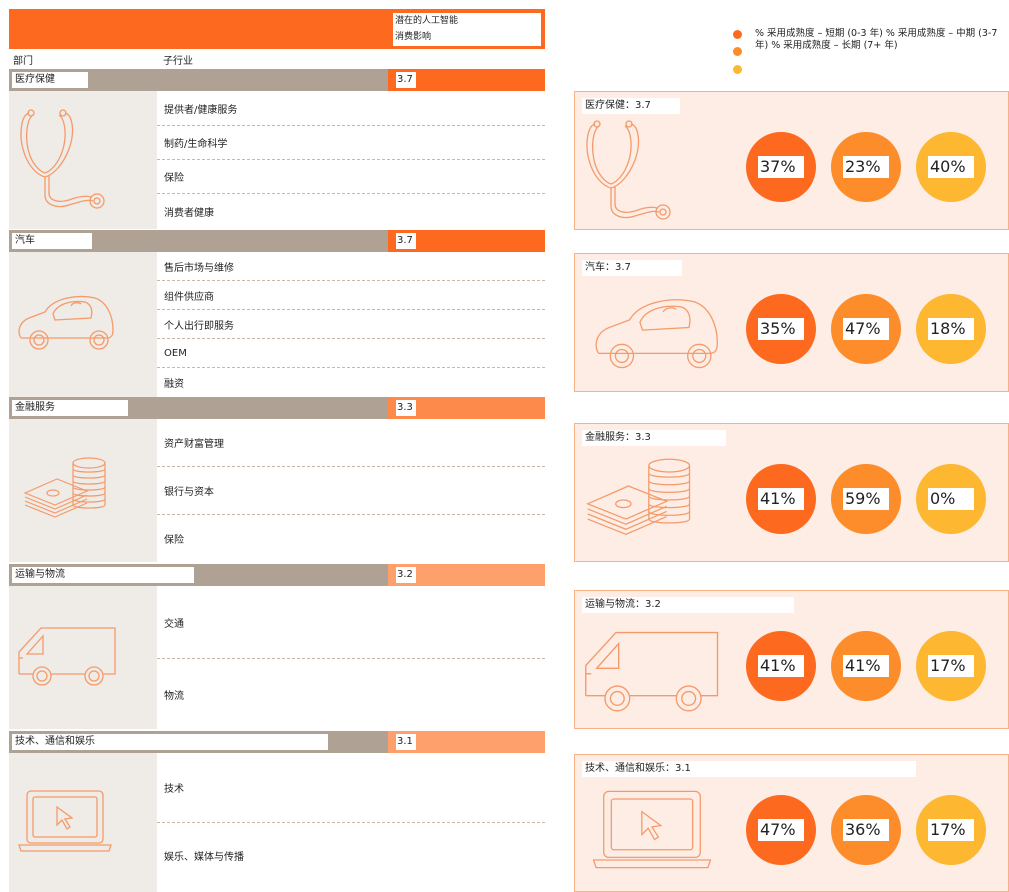  I want to click on subsector-list: 技术 娱乐、媒体与传播, so click(351, 820).